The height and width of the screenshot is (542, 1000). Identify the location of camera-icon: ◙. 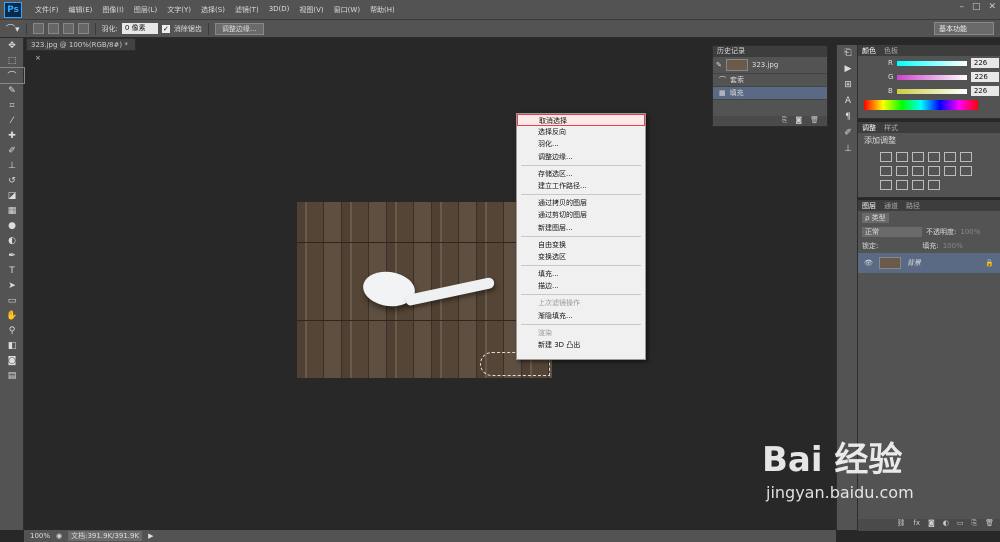
(798, 121).